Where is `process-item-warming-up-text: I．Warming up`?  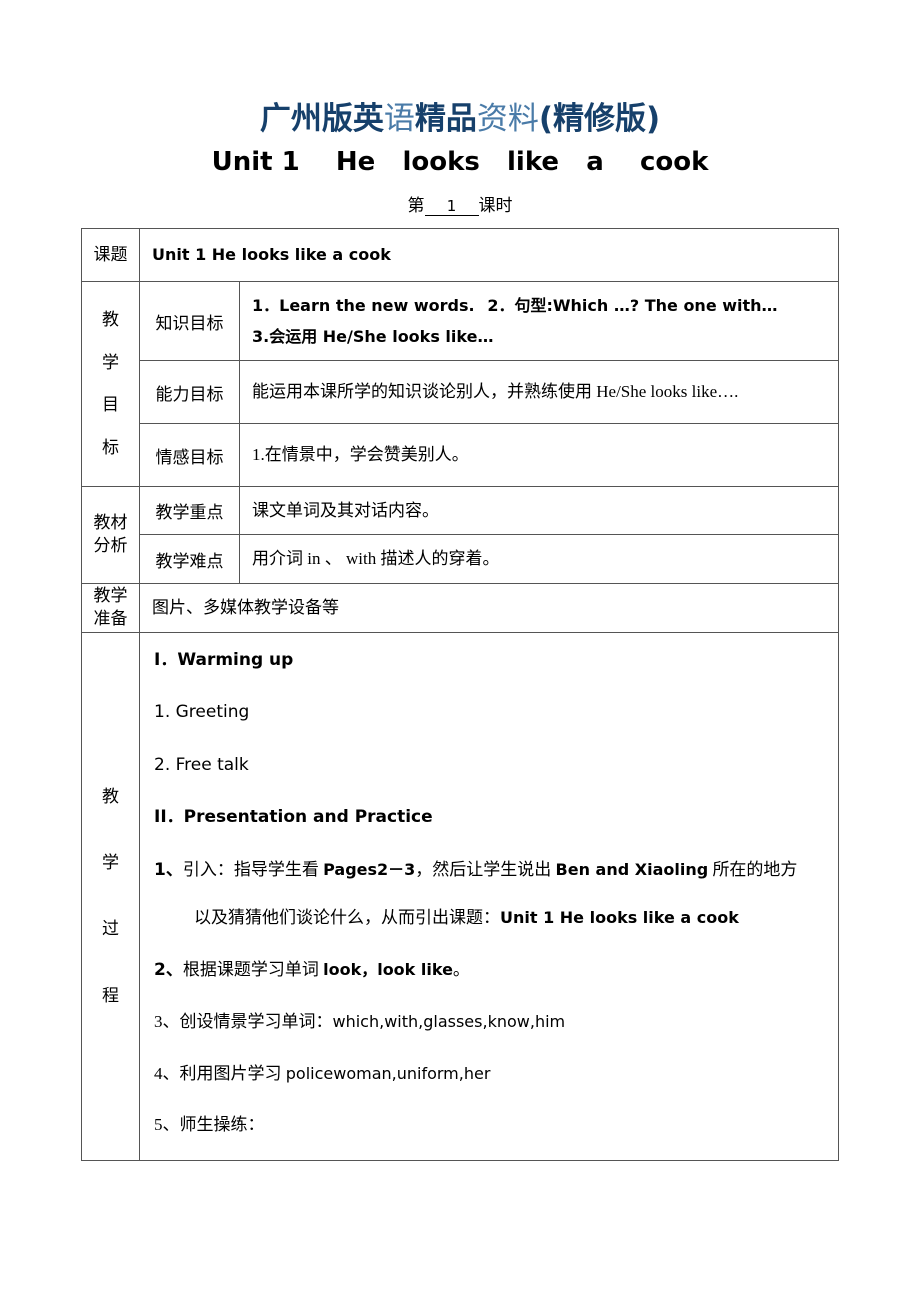
process-item-warming-up-text: I．Warming up is located at coordinates (224, 659).